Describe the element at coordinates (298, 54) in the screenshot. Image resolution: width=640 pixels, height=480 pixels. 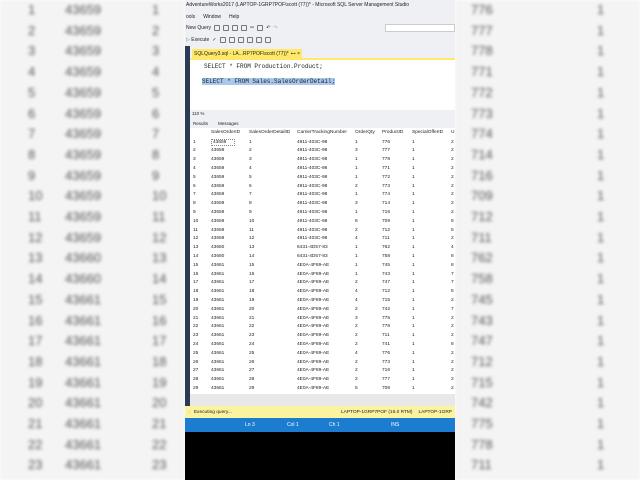
I see `close-icon: ×` at that location.